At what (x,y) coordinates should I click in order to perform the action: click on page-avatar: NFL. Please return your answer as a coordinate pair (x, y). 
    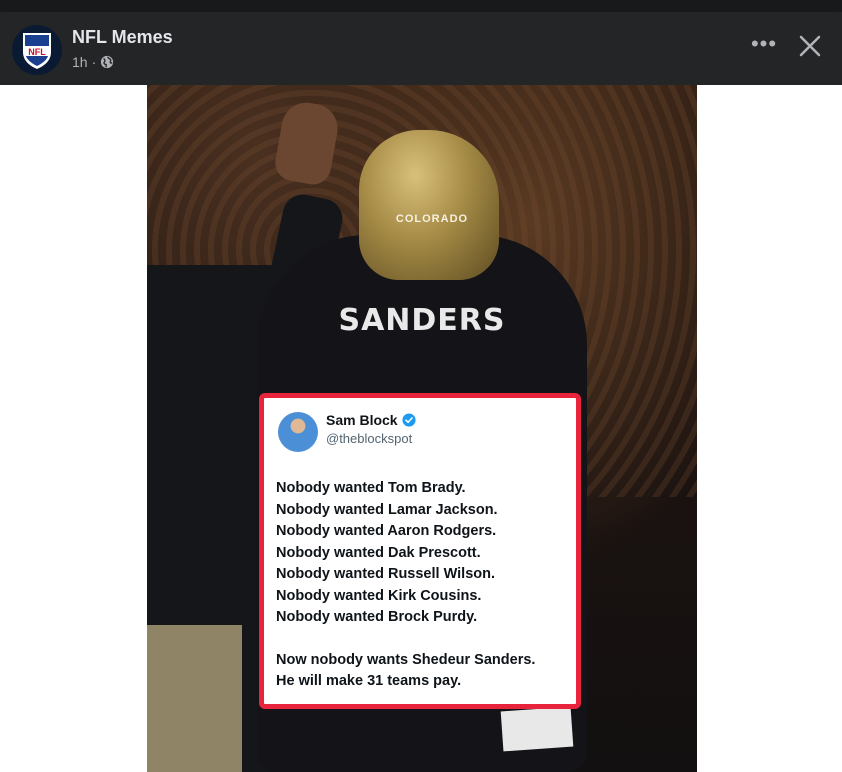
    Looking at the image, I should click on (37, 50).